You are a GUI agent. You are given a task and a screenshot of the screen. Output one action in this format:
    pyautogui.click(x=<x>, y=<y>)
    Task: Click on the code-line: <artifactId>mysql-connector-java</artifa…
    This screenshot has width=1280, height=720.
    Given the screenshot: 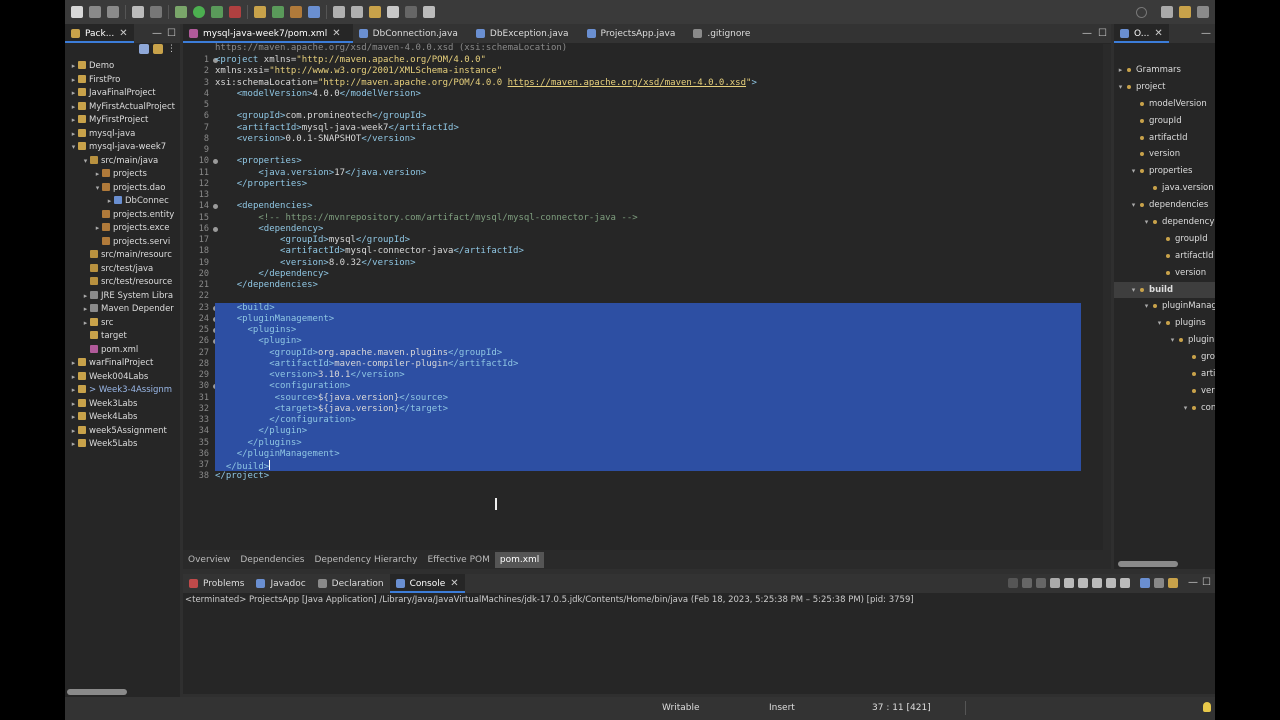 What is the action you would take?
    pyautogui.click(x=648, y=251)
    